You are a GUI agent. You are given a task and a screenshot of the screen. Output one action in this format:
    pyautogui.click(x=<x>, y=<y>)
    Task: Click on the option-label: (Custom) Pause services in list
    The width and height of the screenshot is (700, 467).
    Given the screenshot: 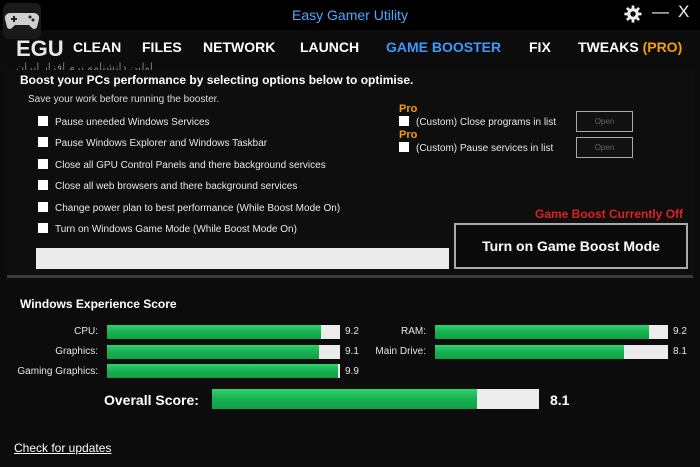 What is the action you would take?
    pyautogui.click(x=485, y=148)
    